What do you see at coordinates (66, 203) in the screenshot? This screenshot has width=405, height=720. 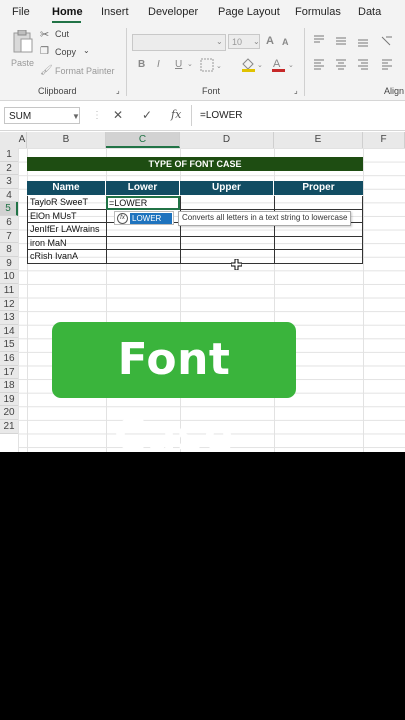 I see `name-cell: TayloR SweeT` at bounding box center [66, 203].